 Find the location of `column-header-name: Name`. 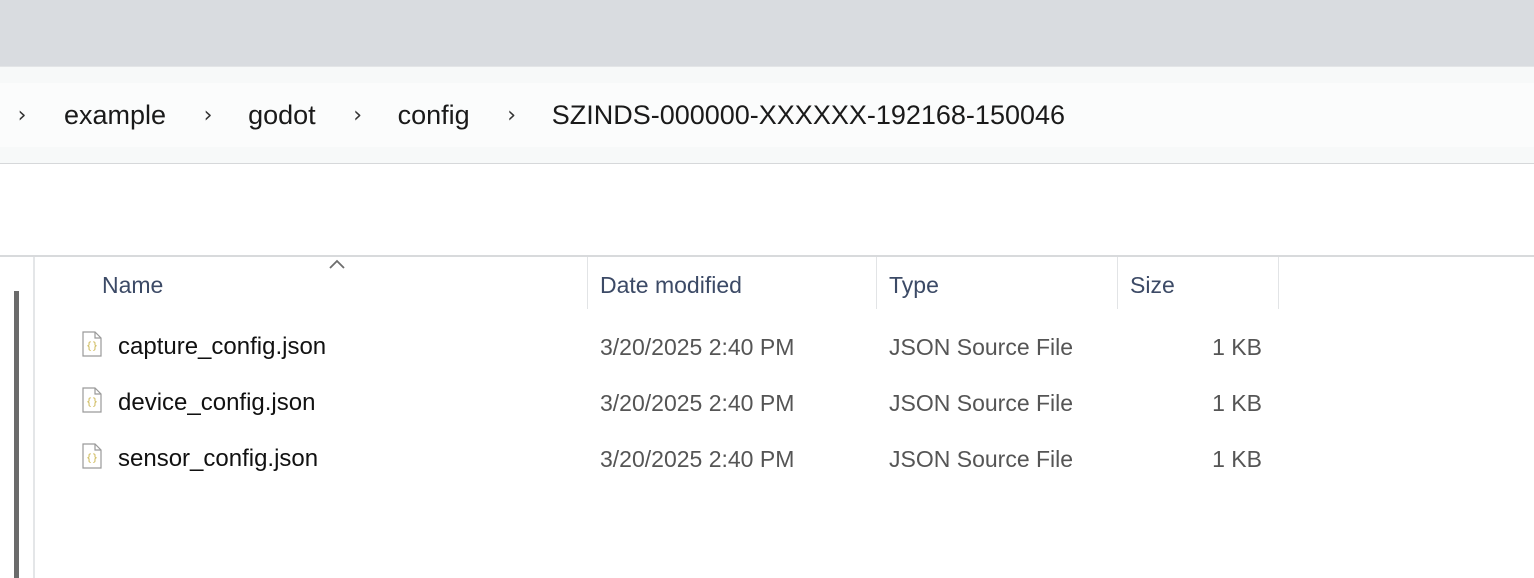

column-header-name: Name is located at coordinates (344, 283).